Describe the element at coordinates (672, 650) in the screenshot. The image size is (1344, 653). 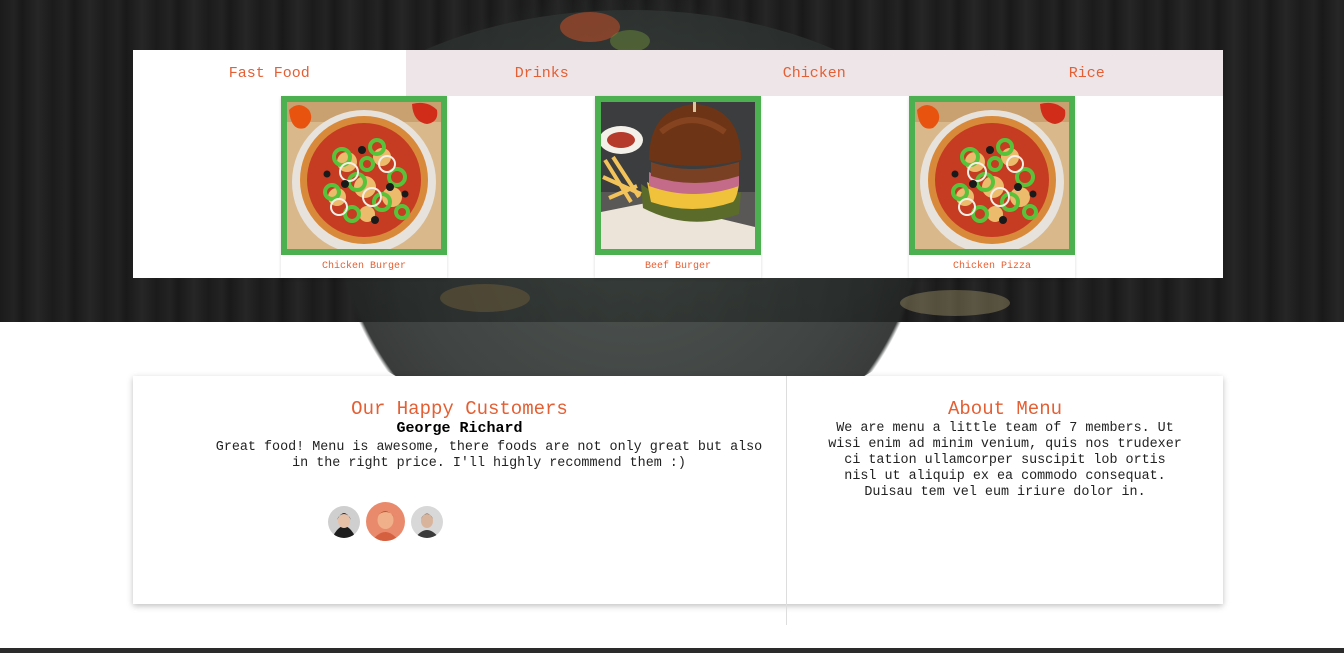
I see `footer-strip` at that location.